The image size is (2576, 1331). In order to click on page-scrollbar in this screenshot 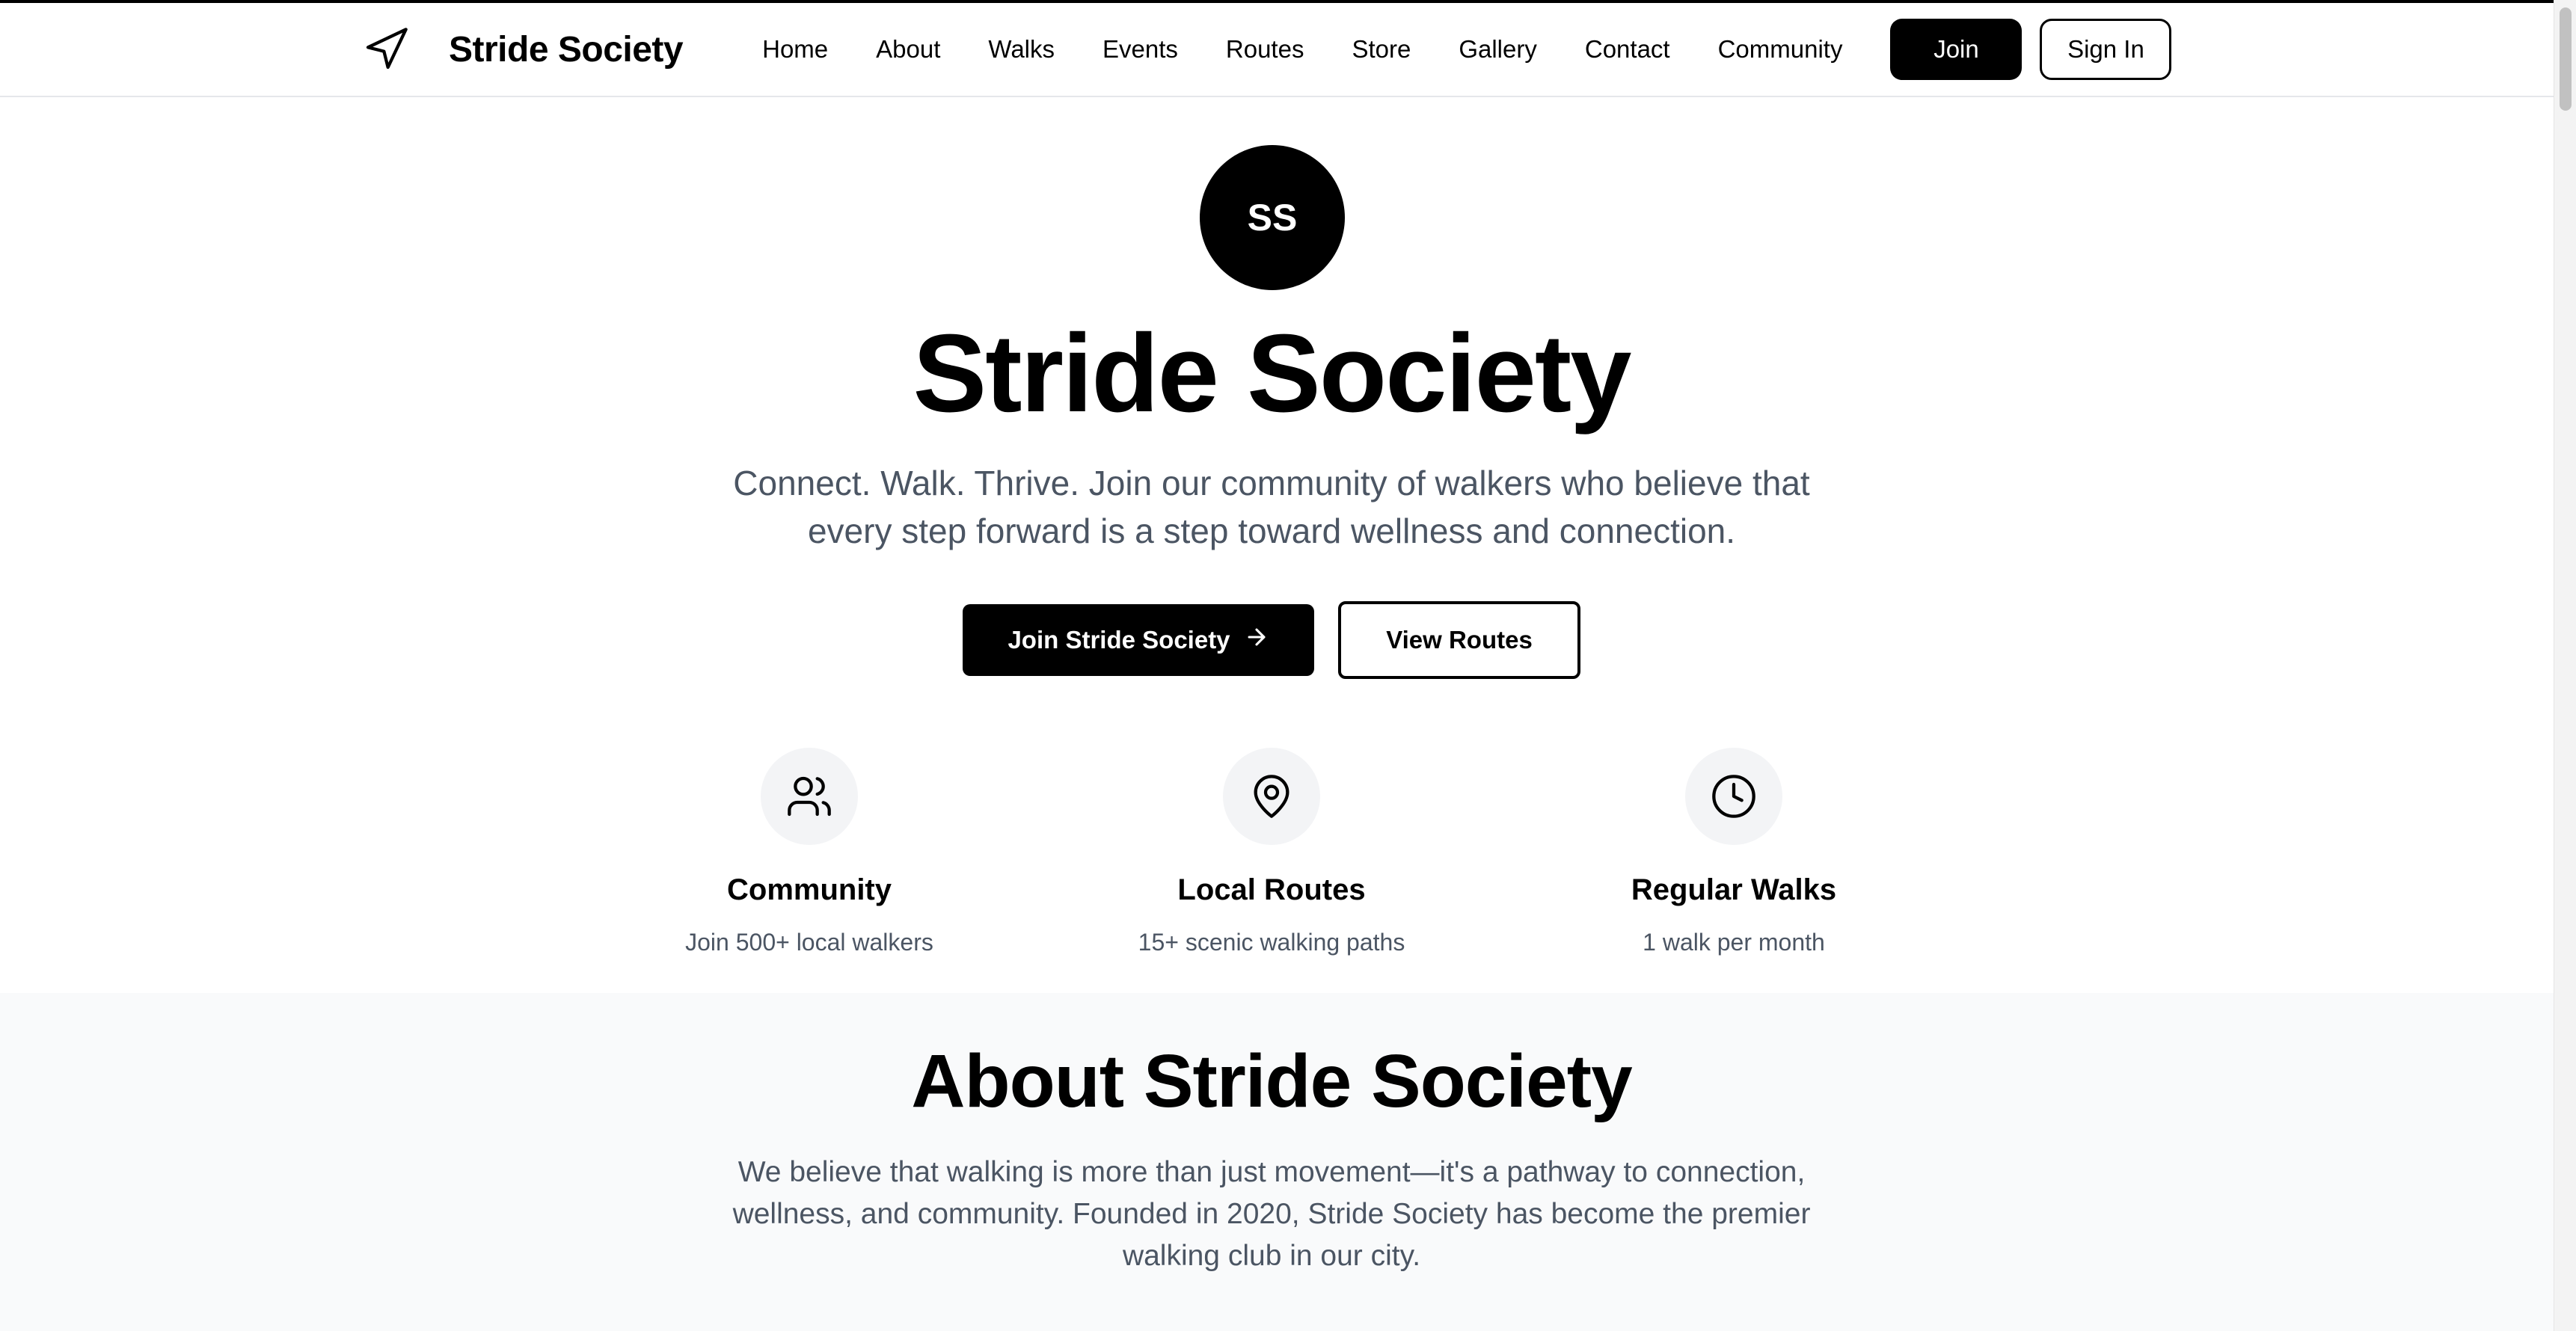, I will do `click(2565, 666)`.